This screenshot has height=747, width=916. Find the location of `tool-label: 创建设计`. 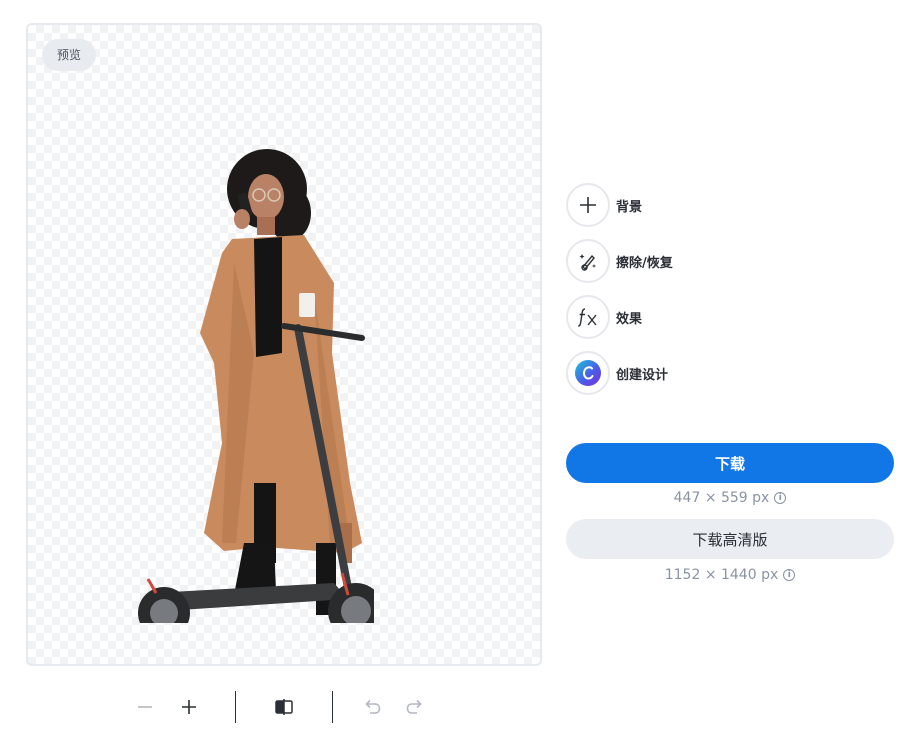

tool-label: 创建设计 is located at coordinates (642, 375).